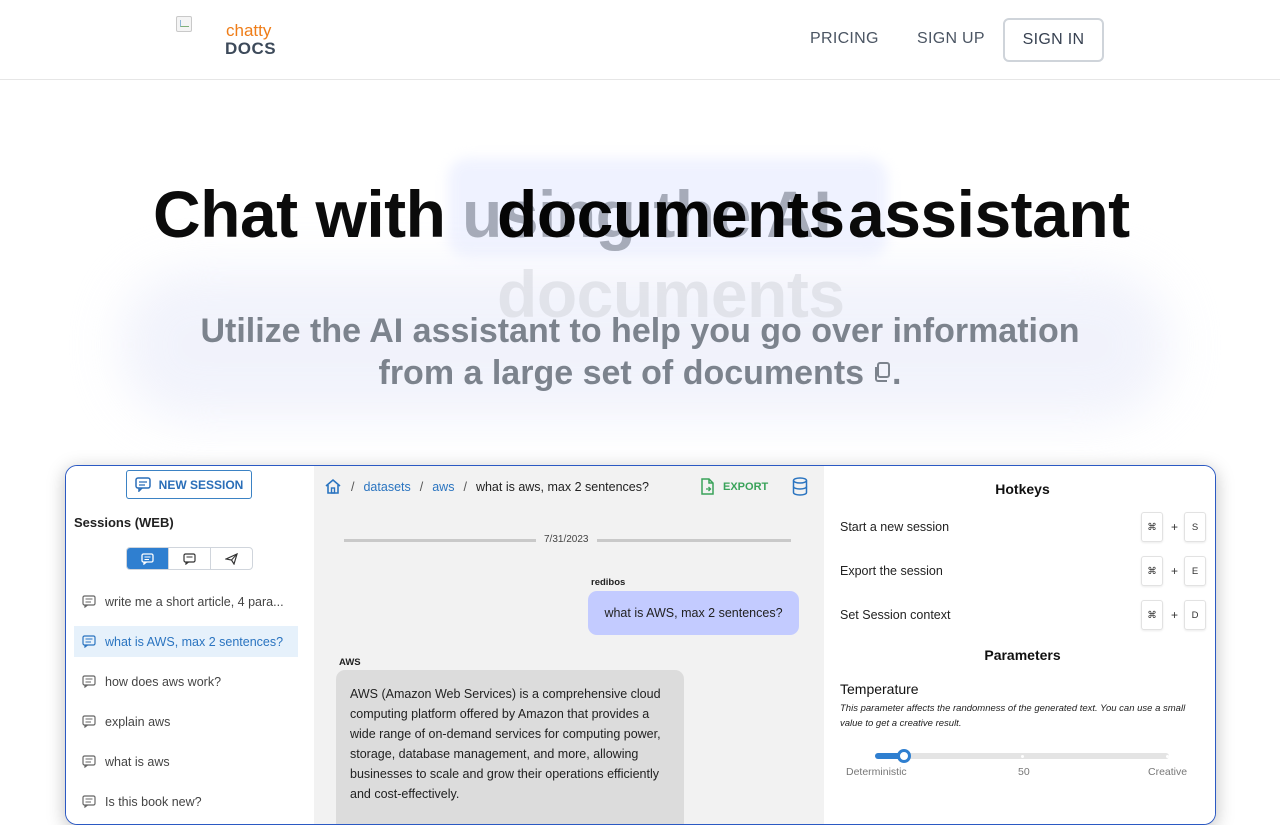  Describe the element at coordinates (251, 48) in the screenshot. I see `logo-text-bottom: DOCS` at that location.